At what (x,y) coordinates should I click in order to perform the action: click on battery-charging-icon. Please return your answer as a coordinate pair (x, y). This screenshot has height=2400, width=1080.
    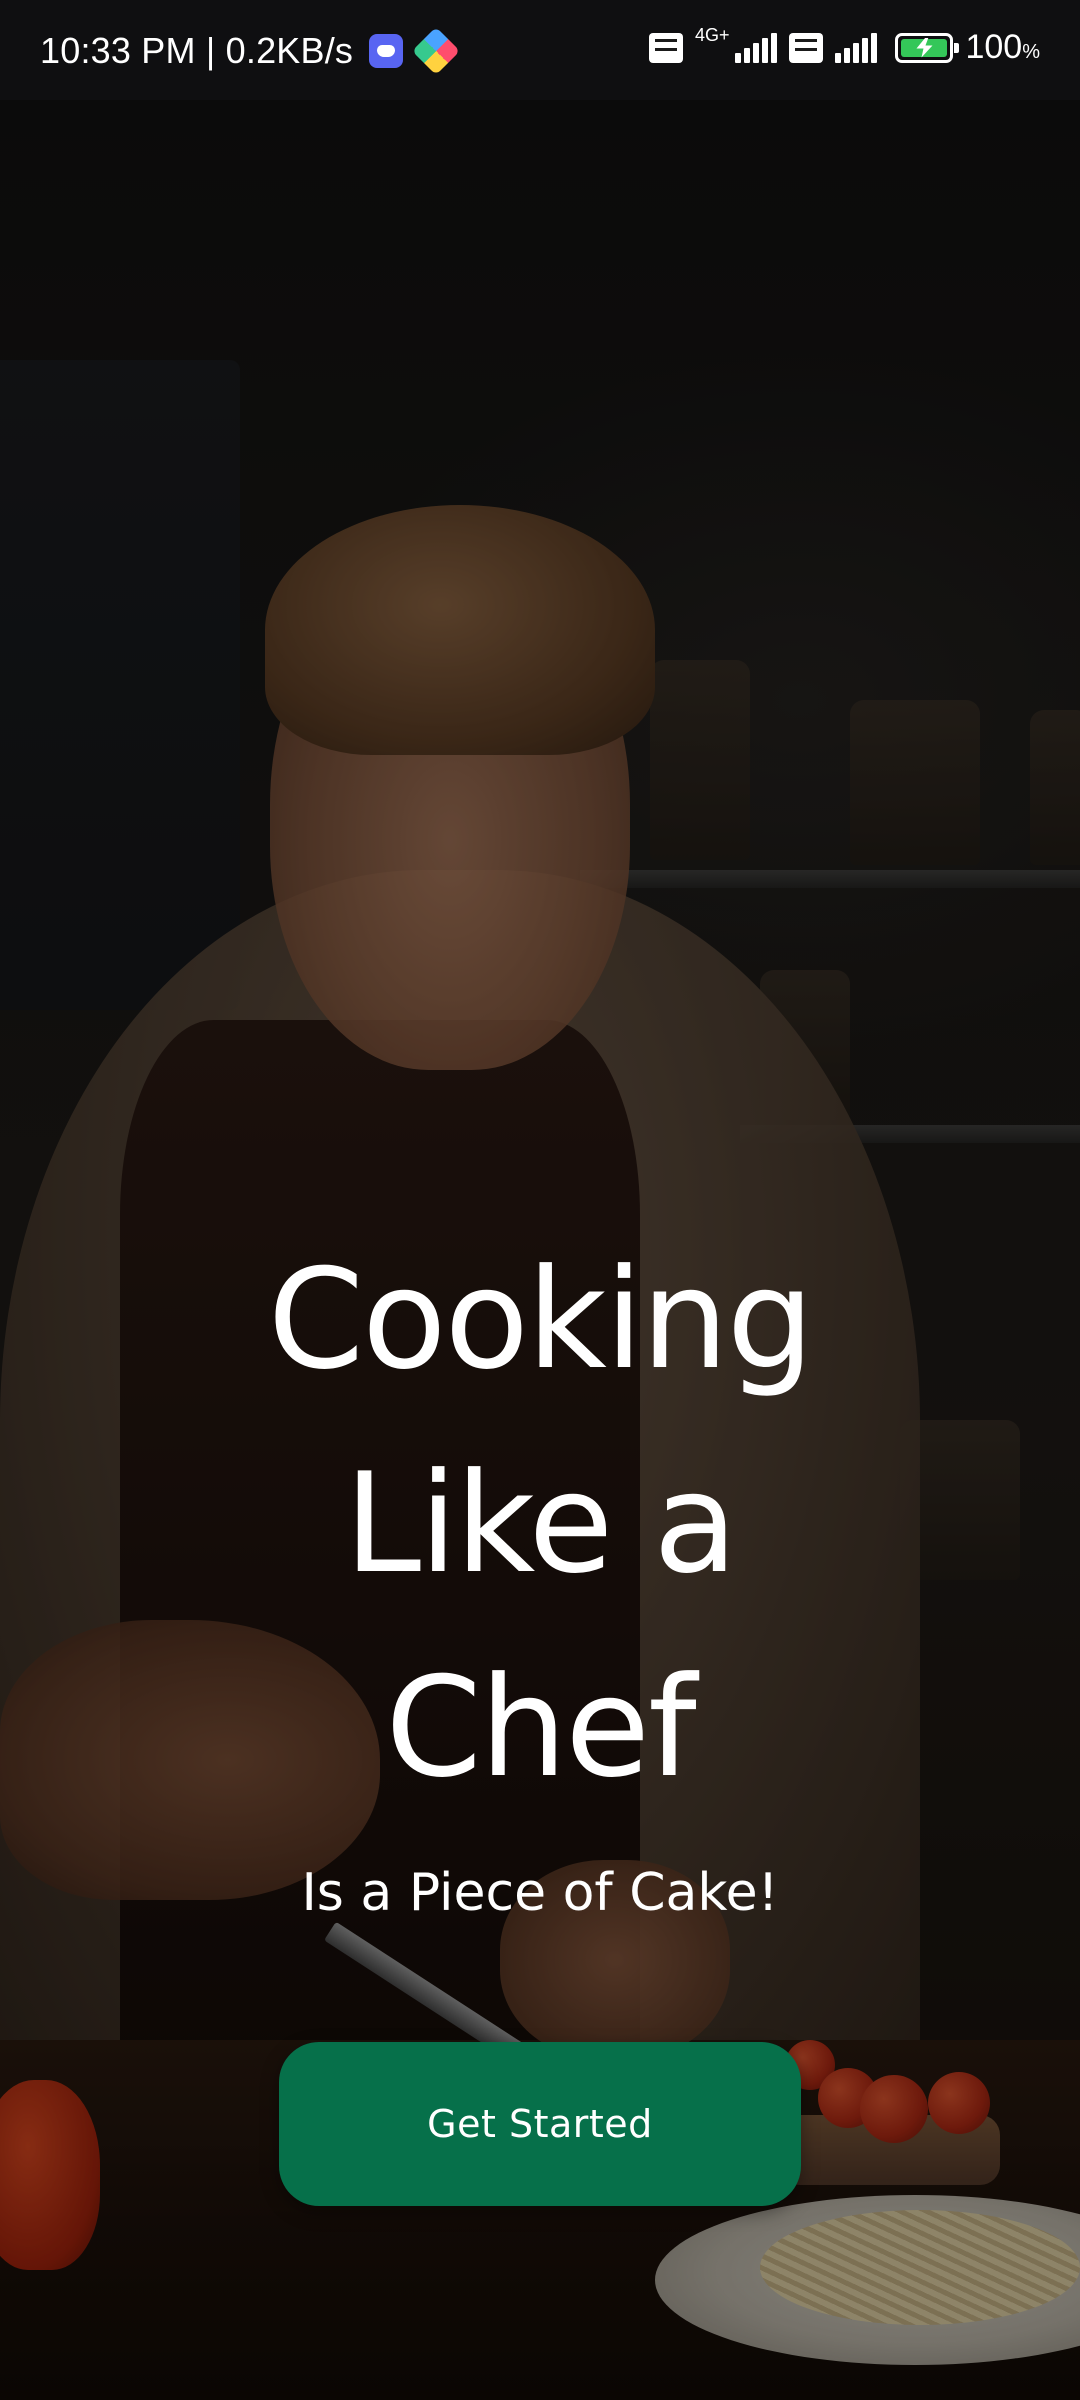
    Looking at the image, I should click on (927, 47).